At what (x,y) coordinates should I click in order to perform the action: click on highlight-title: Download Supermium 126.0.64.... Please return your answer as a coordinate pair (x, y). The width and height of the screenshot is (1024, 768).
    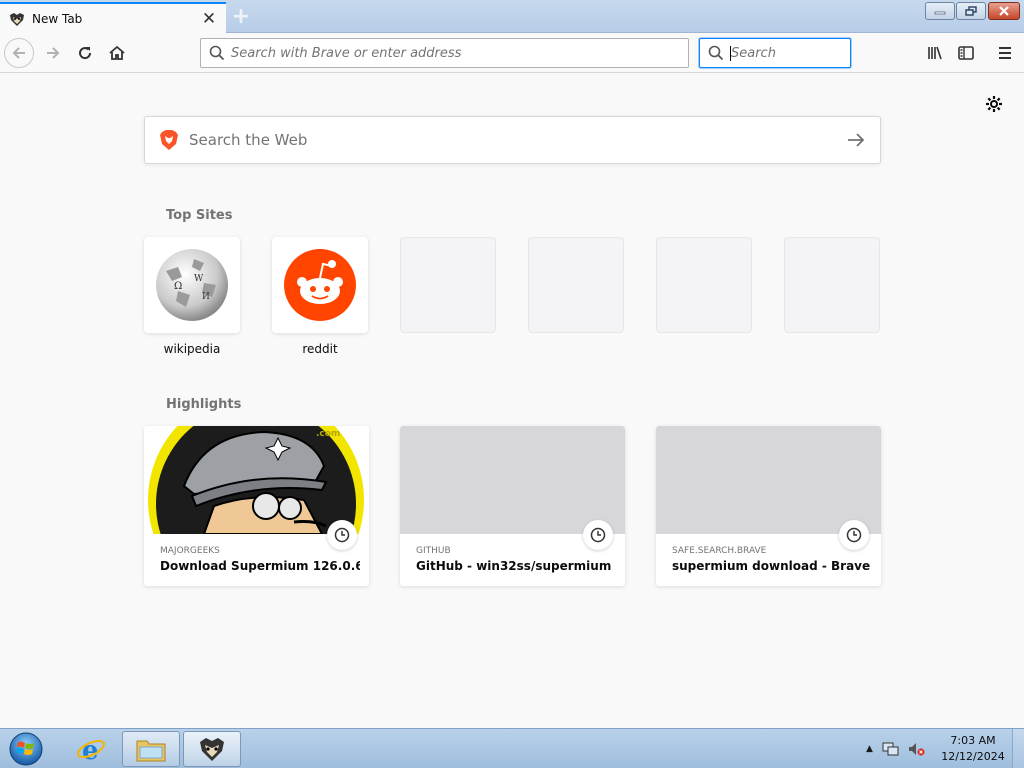
    Looking at the image, I should click on (260, 566).